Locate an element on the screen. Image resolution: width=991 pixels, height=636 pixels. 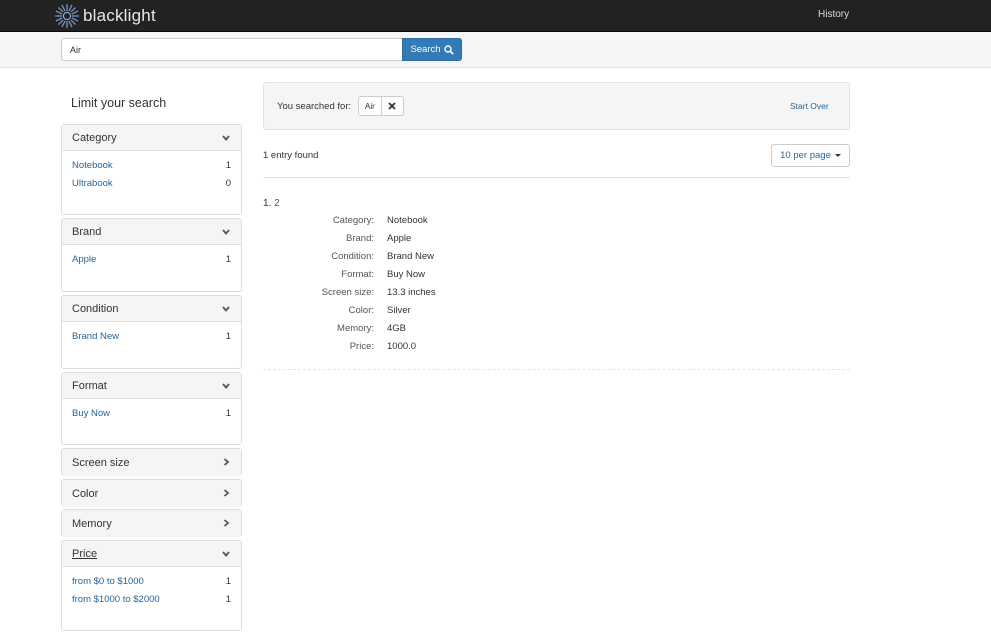
facet-item: Ultrabook 0 is located at coordinates (151, 187).